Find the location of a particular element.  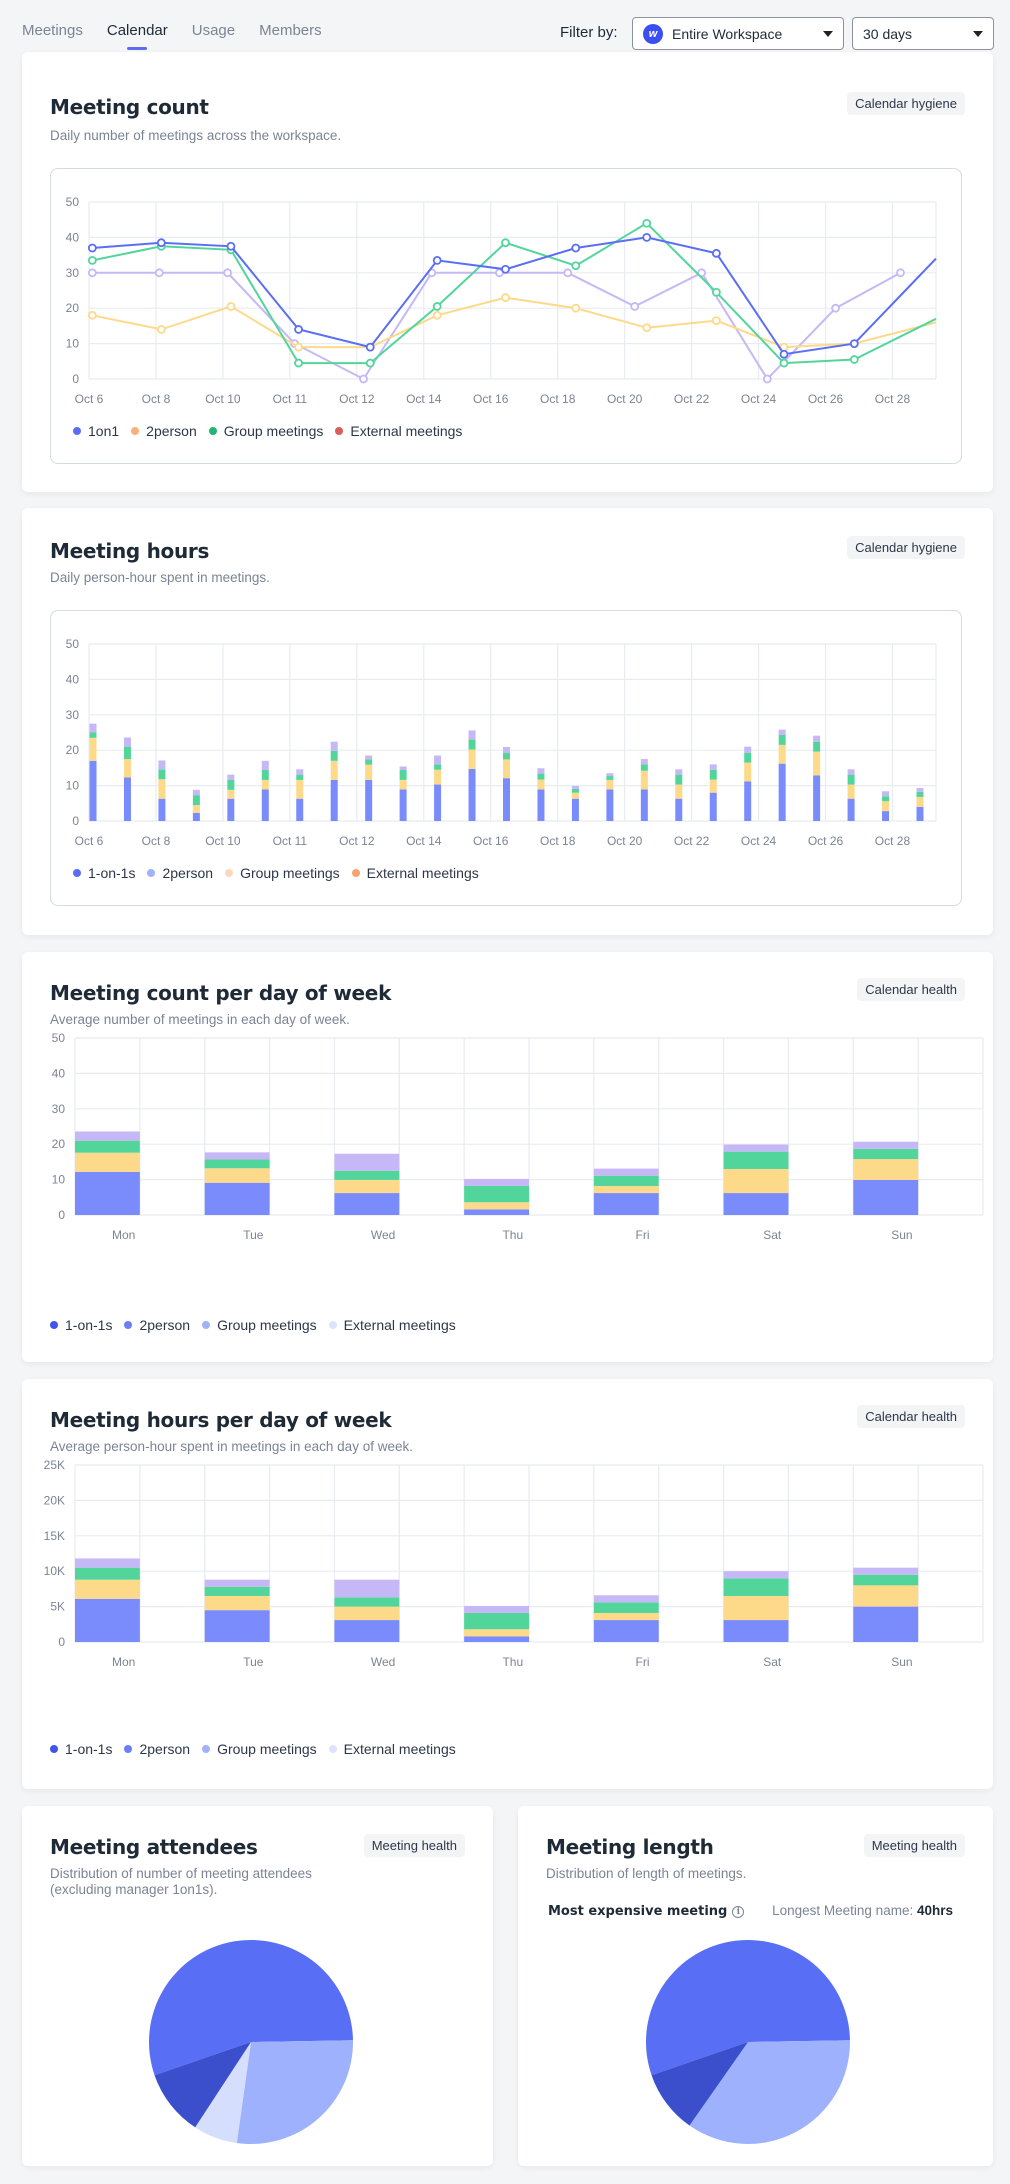

tab-meetings: Meetings is located at coordinates (52, 30).